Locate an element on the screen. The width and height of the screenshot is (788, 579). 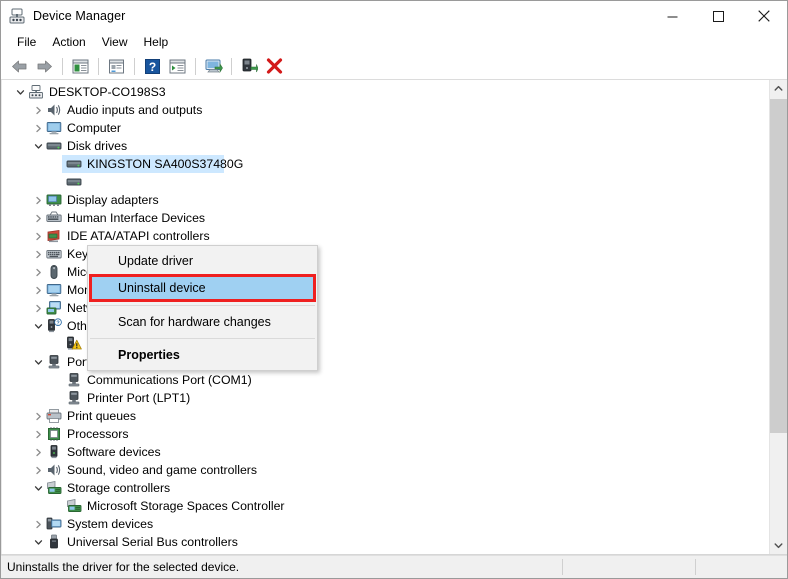
unknown-device-warning-icon is located at coordinates (74, 344).